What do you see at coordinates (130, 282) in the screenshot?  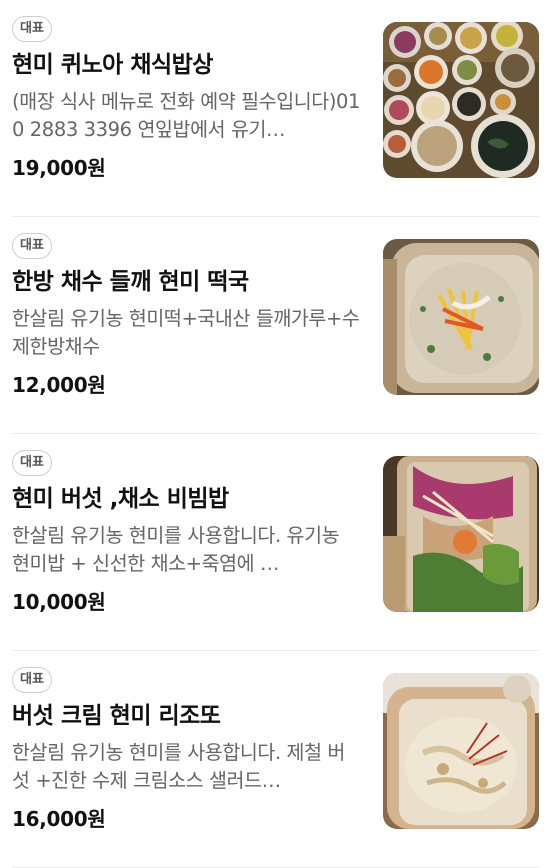 I see `menu-item-name: 한방 채수 들깨 현미 떡국` at bounding box center [130, 282].